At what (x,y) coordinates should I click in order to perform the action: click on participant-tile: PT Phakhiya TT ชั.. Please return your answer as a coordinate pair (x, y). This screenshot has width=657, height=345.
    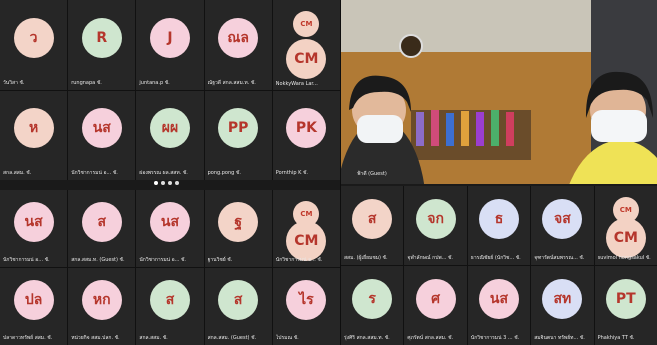
    Looking at the image, I should click on (625, 305).